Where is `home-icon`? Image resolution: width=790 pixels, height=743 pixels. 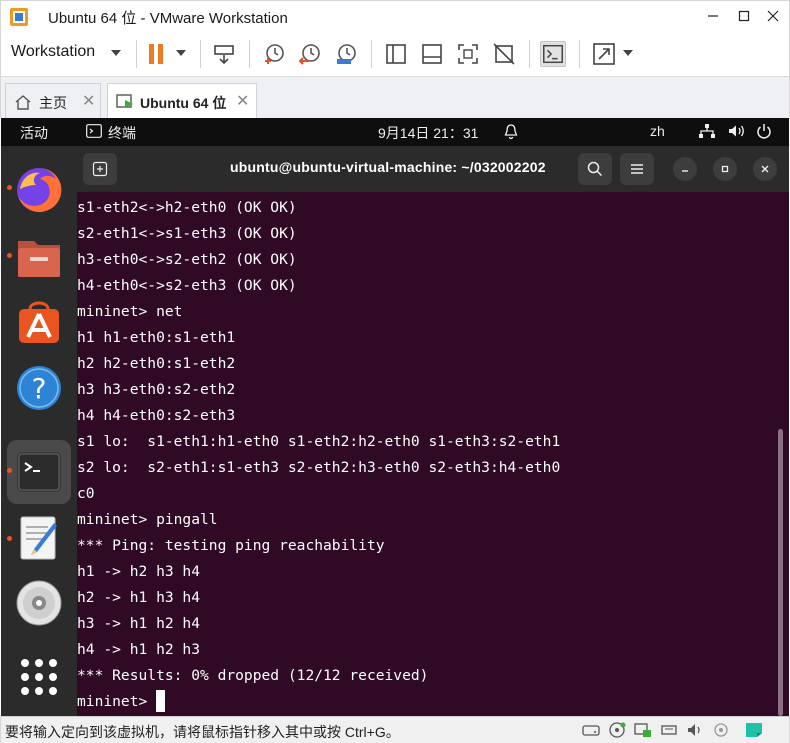
home-icon is located at coordinates (23, 102).